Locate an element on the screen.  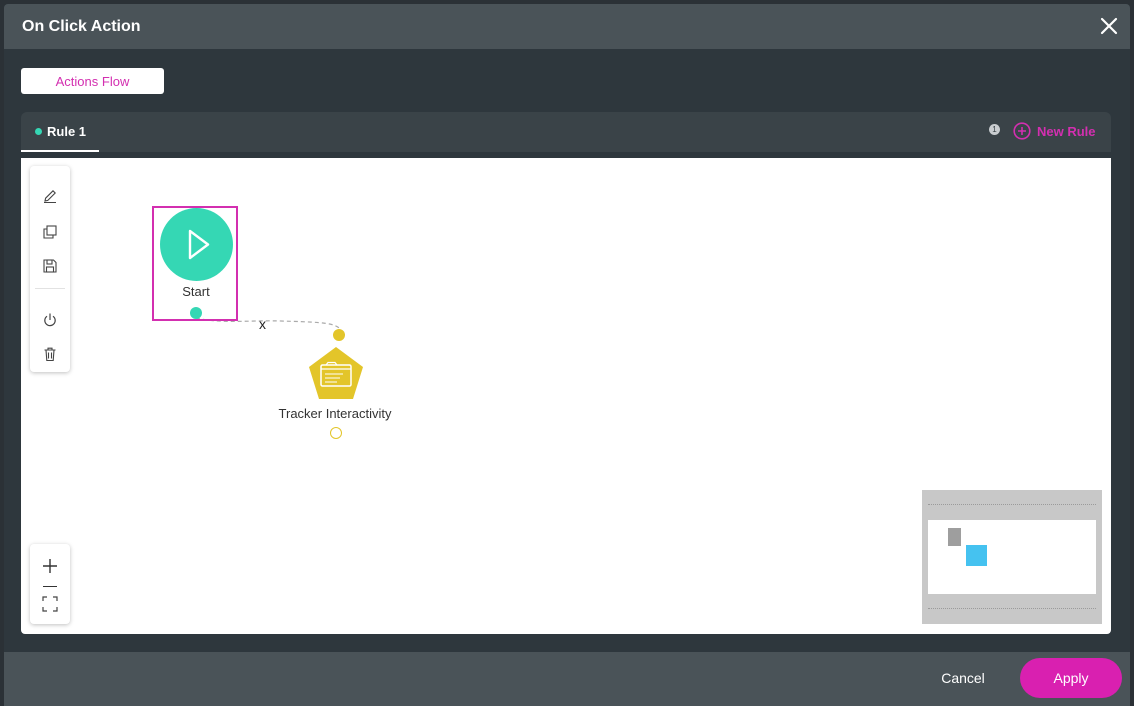
tracker-node-label: Tracker Interactivity is located at coordinates (335, 413).